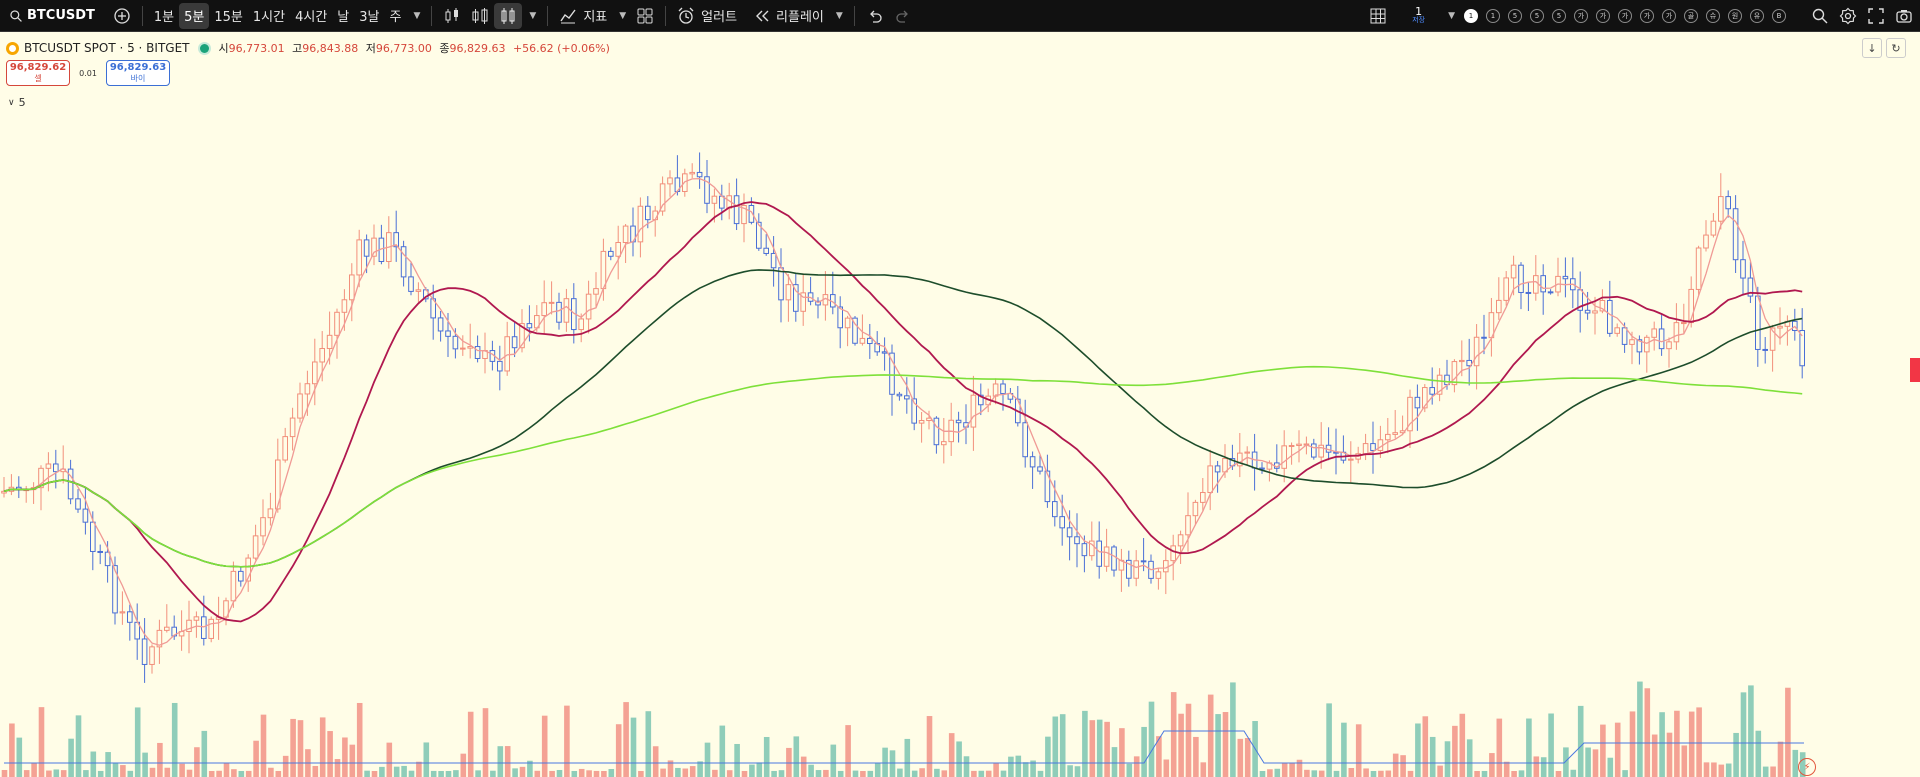 Image resolution: width=1920 pixels, height=777 pixels. What do you see at coordinates (1807, 767) in the screenshot?
I see `bolt-icon: ⚡` at bounding box center [1807, 767].